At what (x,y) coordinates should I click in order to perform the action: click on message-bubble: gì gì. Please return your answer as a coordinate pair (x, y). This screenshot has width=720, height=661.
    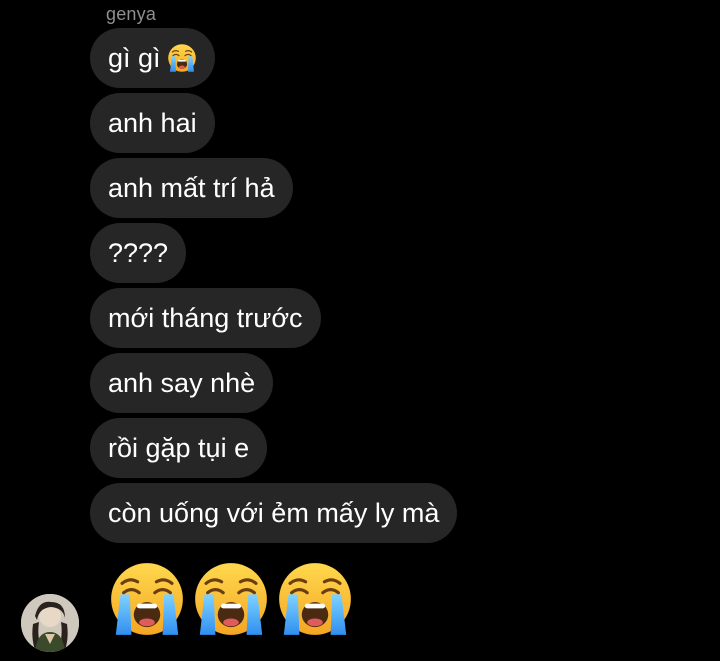
    Looking at the image, I should click on (152, 58).